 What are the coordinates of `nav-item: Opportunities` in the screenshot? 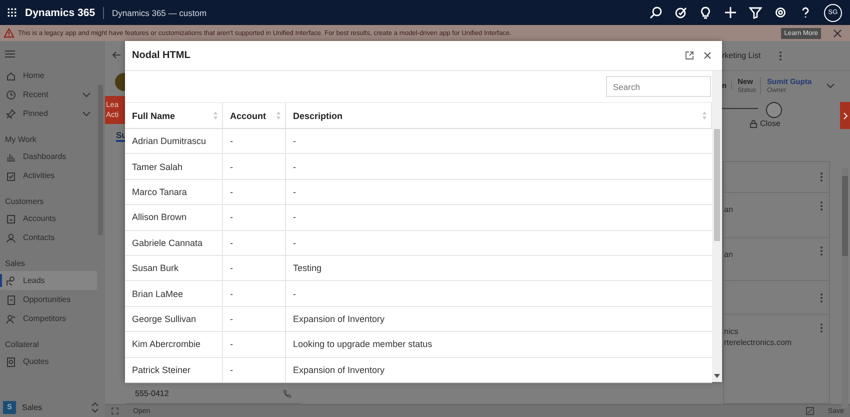 It's located at (48, 299).